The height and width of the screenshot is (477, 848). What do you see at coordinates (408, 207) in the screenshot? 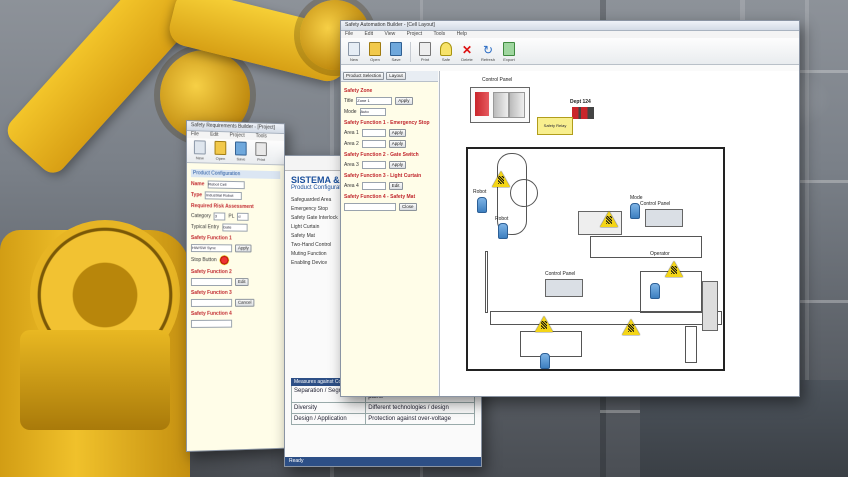
I see `close-button: Close` at bounding box center [408, 207].